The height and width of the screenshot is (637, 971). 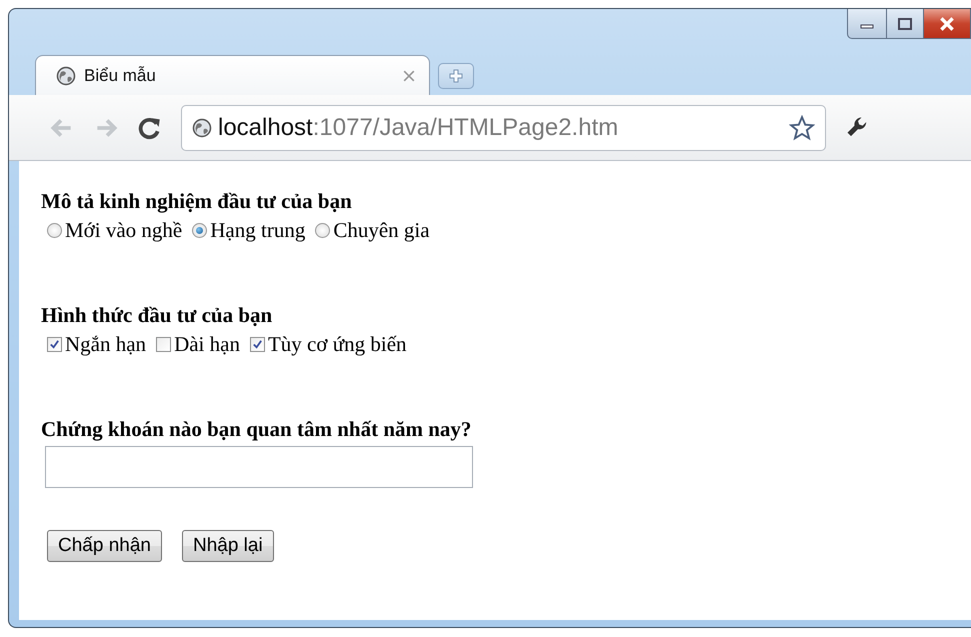 What do you see at coordinates (105, 344) in the screenshot?
I see `option-label: Ngắn hạn` at bounding box center [105, 344].